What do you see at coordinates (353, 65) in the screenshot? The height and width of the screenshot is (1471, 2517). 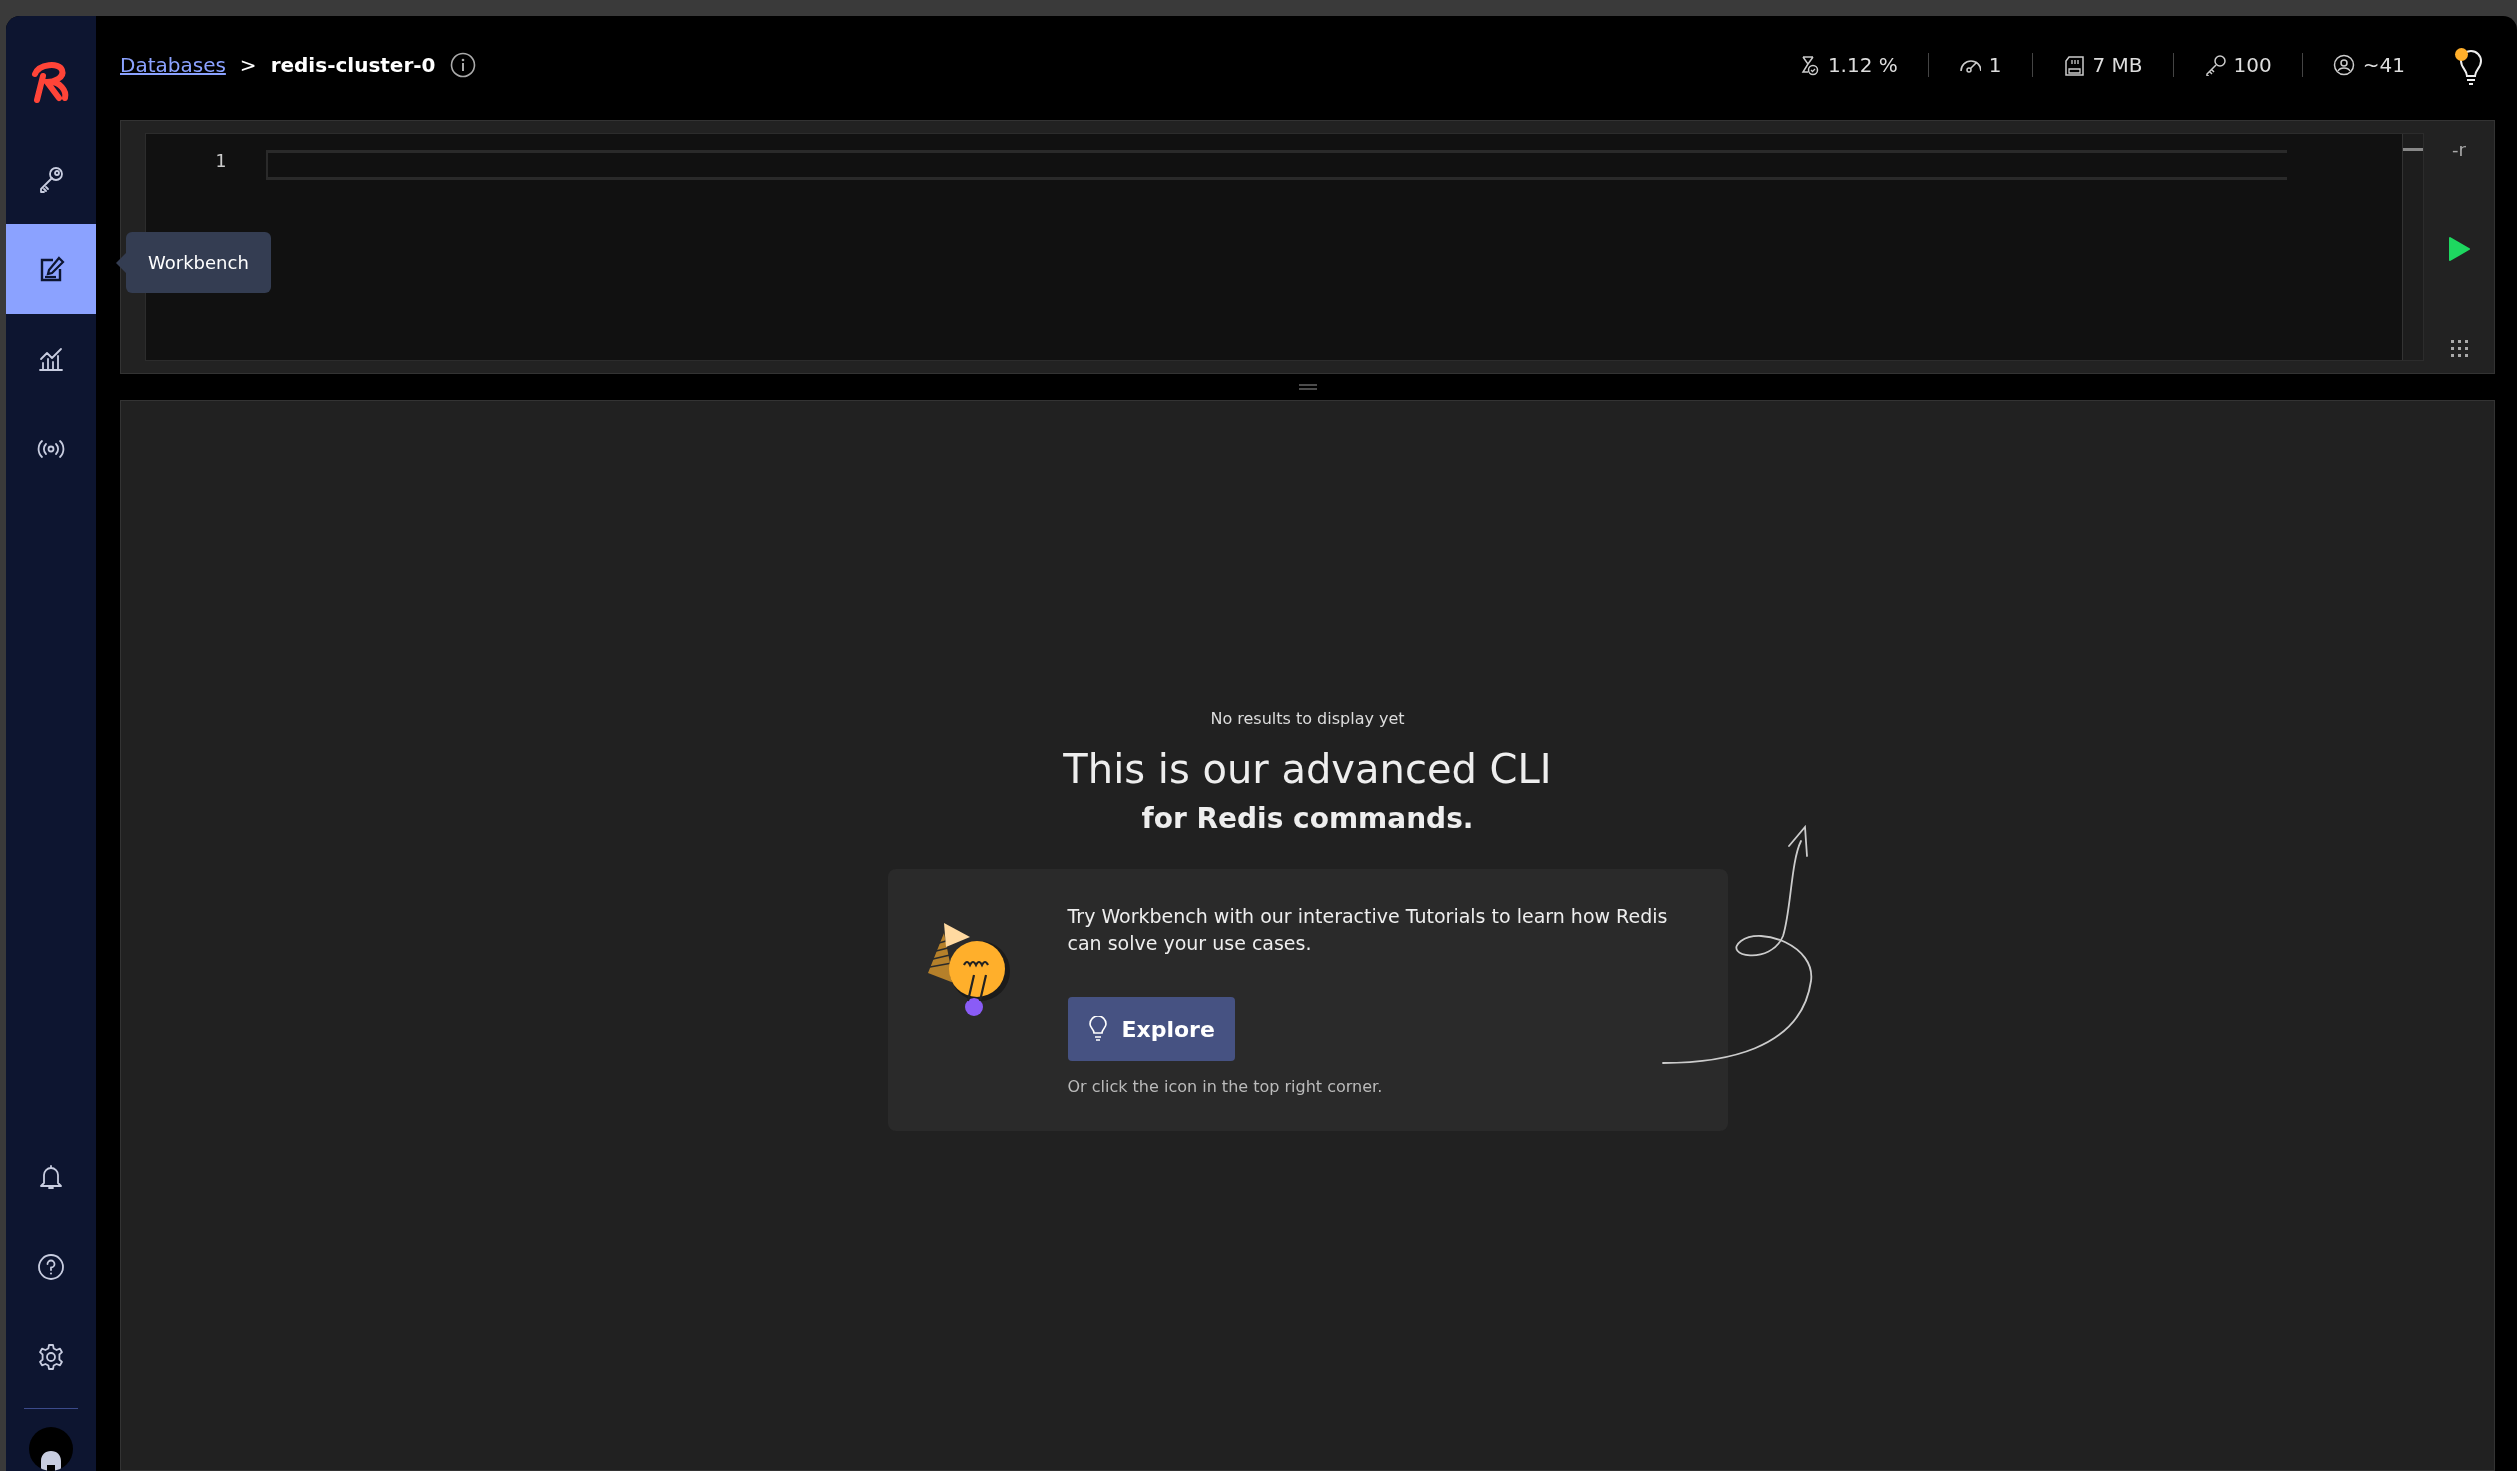 I see `database-name: redis-cluster-0` at bounding box center [353, 65].